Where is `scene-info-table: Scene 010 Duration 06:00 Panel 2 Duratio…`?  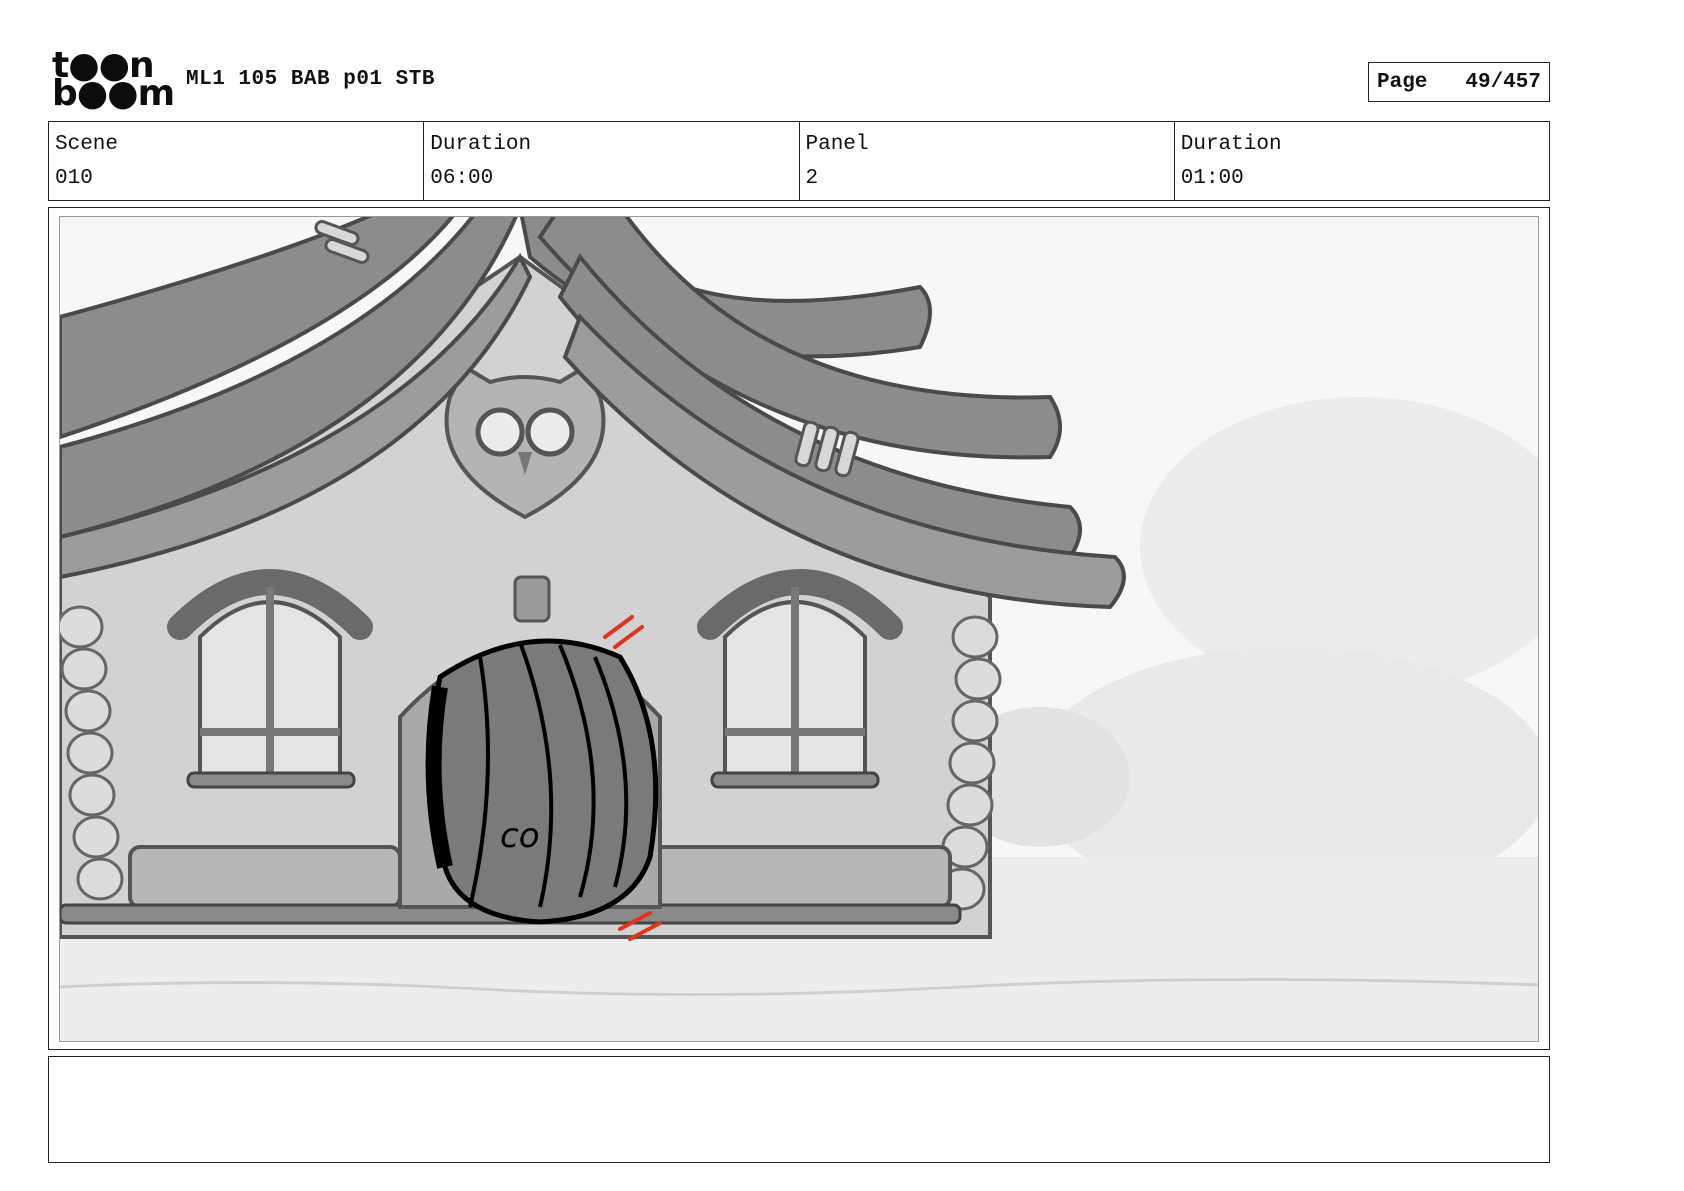 scene-info-table: Scene 010 Duration 06:00 Panel 2 Duratio… is located at coordinates (799, 161).